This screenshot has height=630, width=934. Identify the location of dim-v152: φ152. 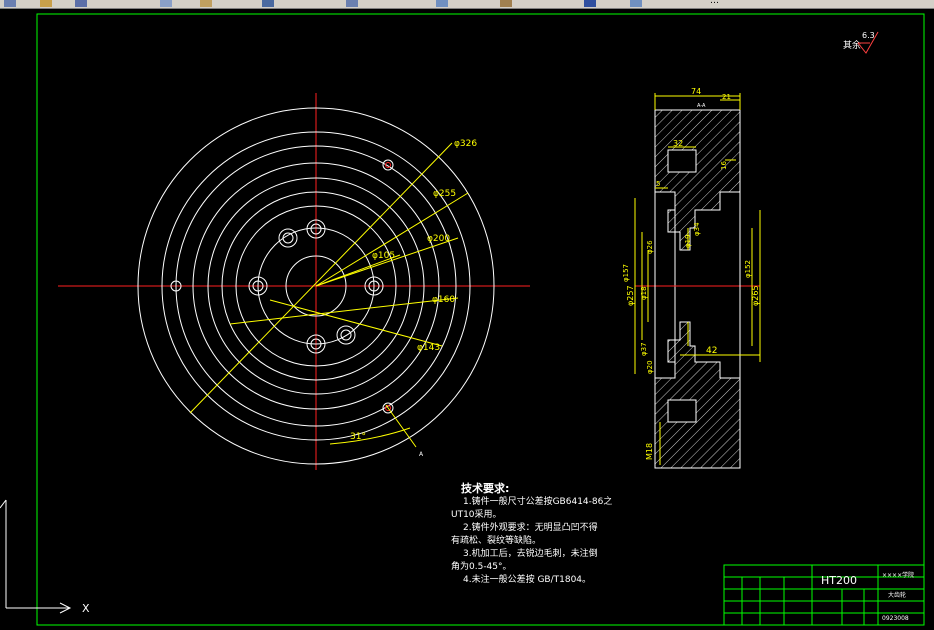
(748, 269).